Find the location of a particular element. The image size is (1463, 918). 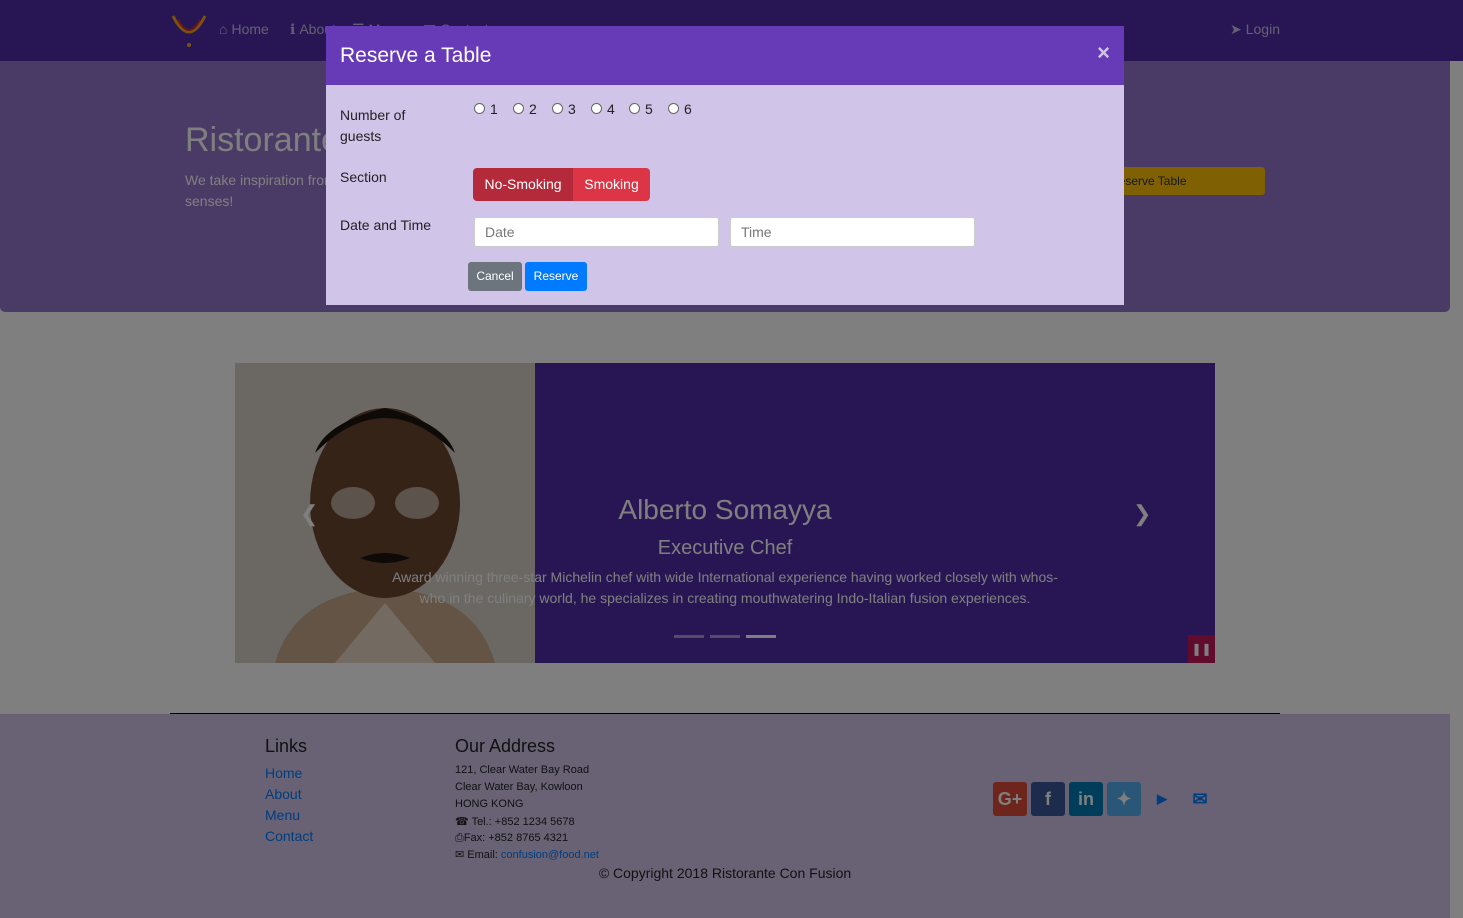

guest-option-label: 4 is located at coordinates (611, 109).